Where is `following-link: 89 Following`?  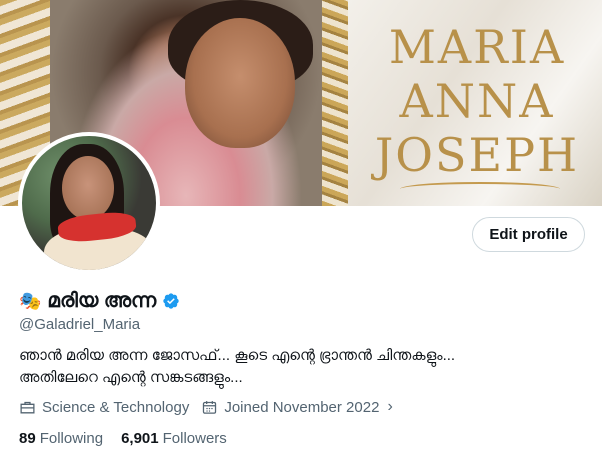
following-link: 89 Following is located at coordinates (61, 438).